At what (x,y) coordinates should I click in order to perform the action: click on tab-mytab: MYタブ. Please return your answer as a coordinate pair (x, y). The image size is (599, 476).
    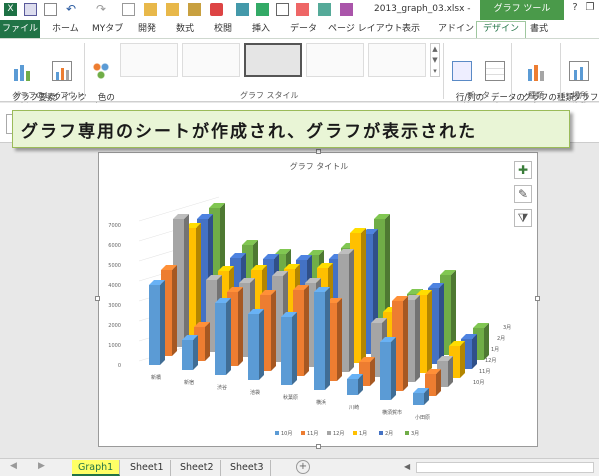
    Looking at the image, I should click on (107, 29).